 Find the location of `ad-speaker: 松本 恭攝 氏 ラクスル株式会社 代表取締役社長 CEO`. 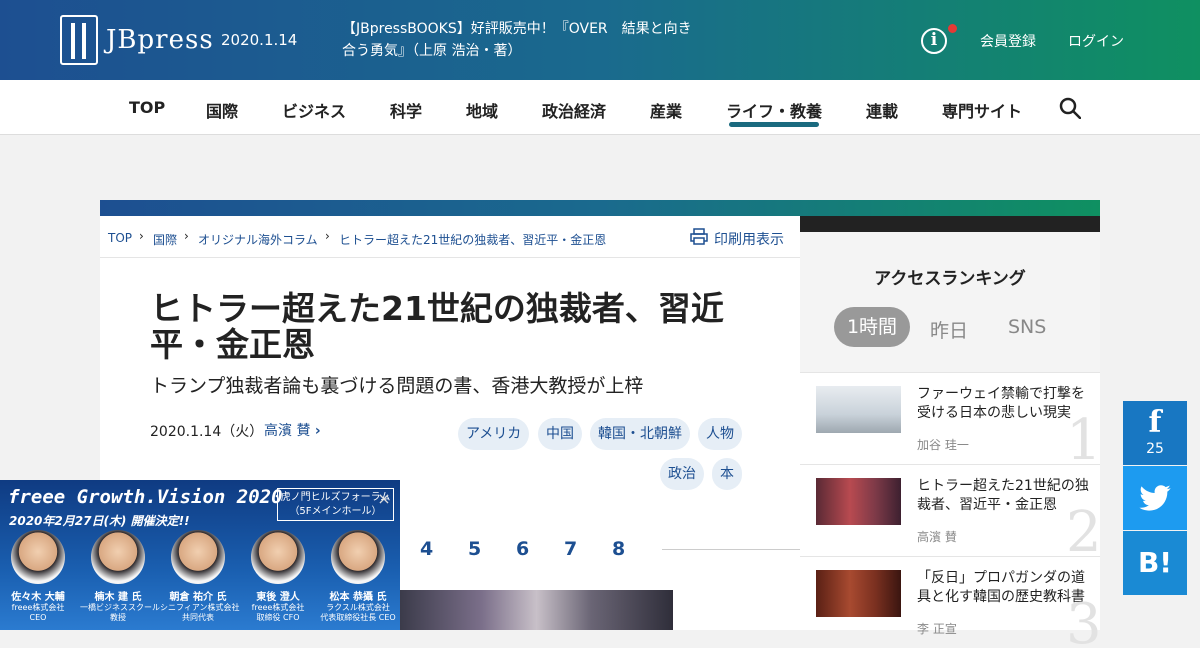

ad-speaker: 松本 恭攝 氏 ラクスル株式会社 代表取締役社長 CEO is located at coordinates (358, 576).